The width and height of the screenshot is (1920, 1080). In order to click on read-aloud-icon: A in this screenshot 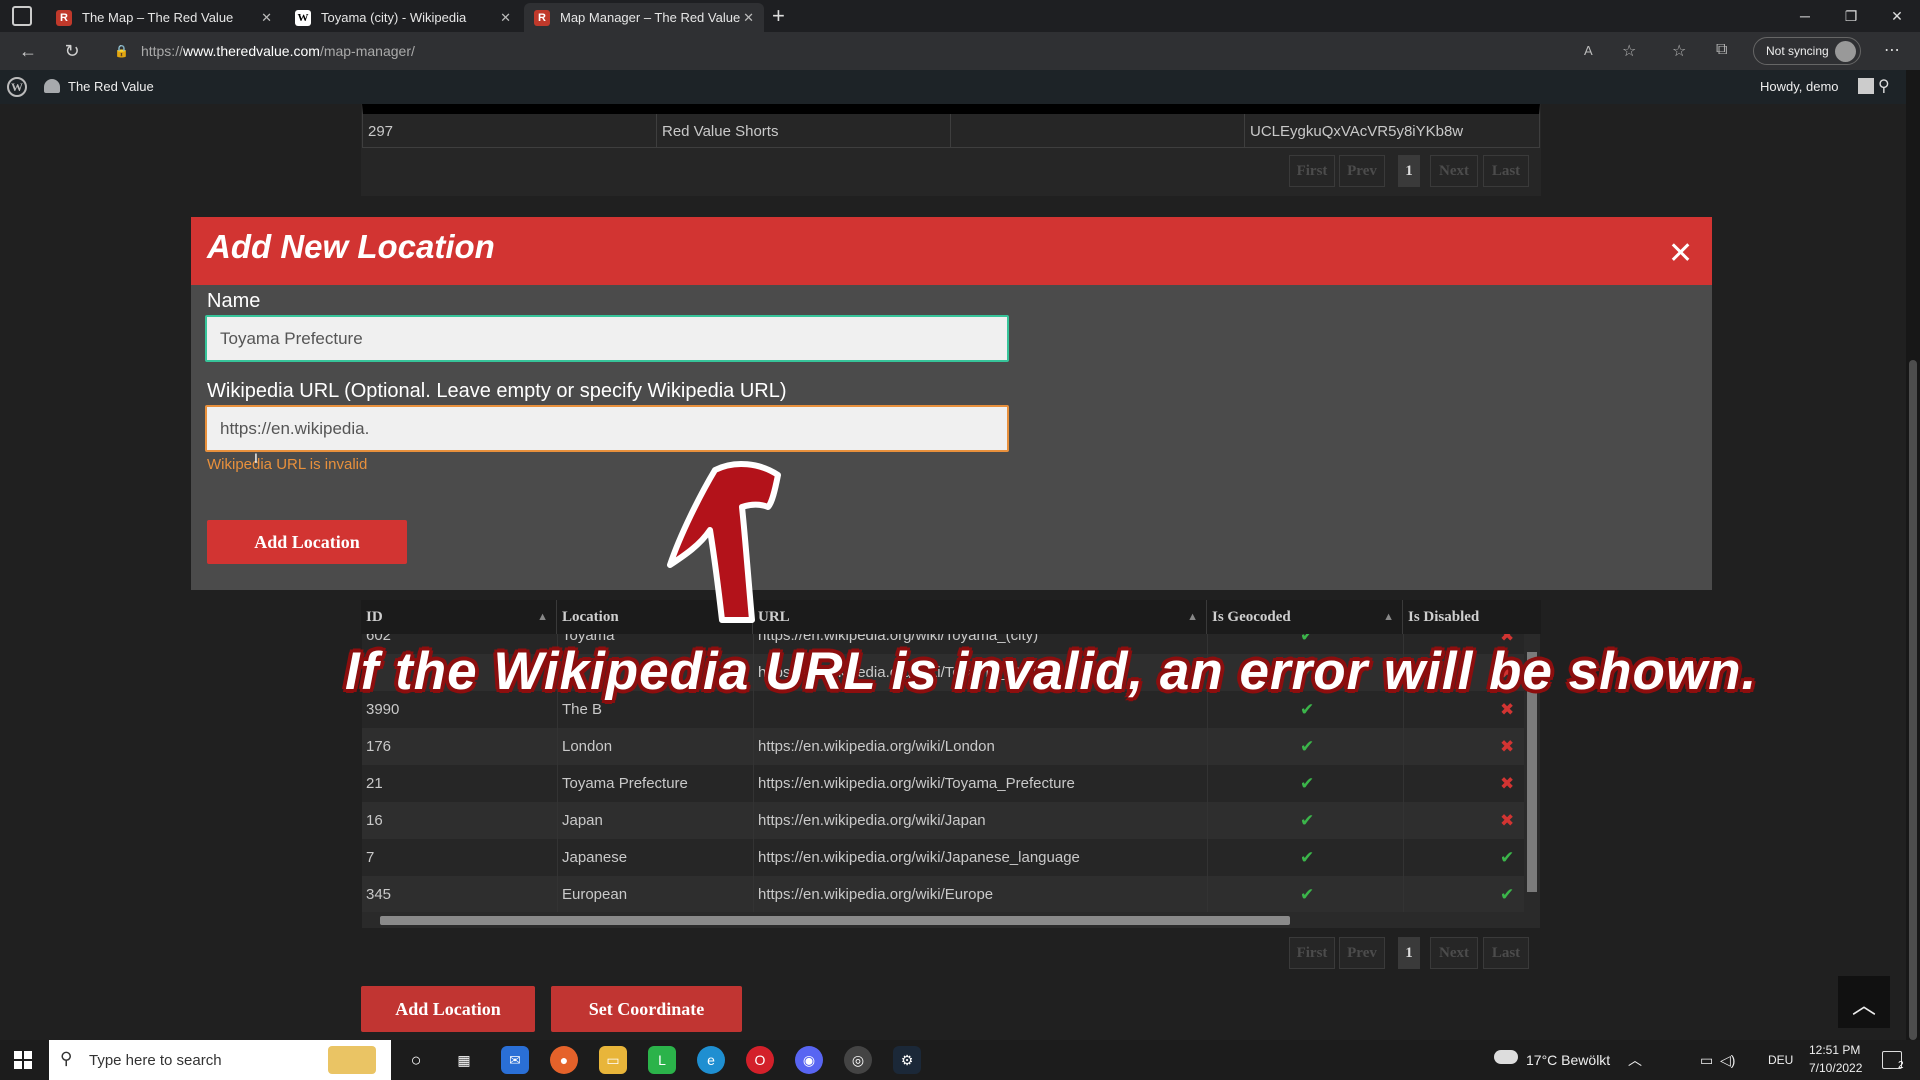, I will do `click(1588, 50)`.